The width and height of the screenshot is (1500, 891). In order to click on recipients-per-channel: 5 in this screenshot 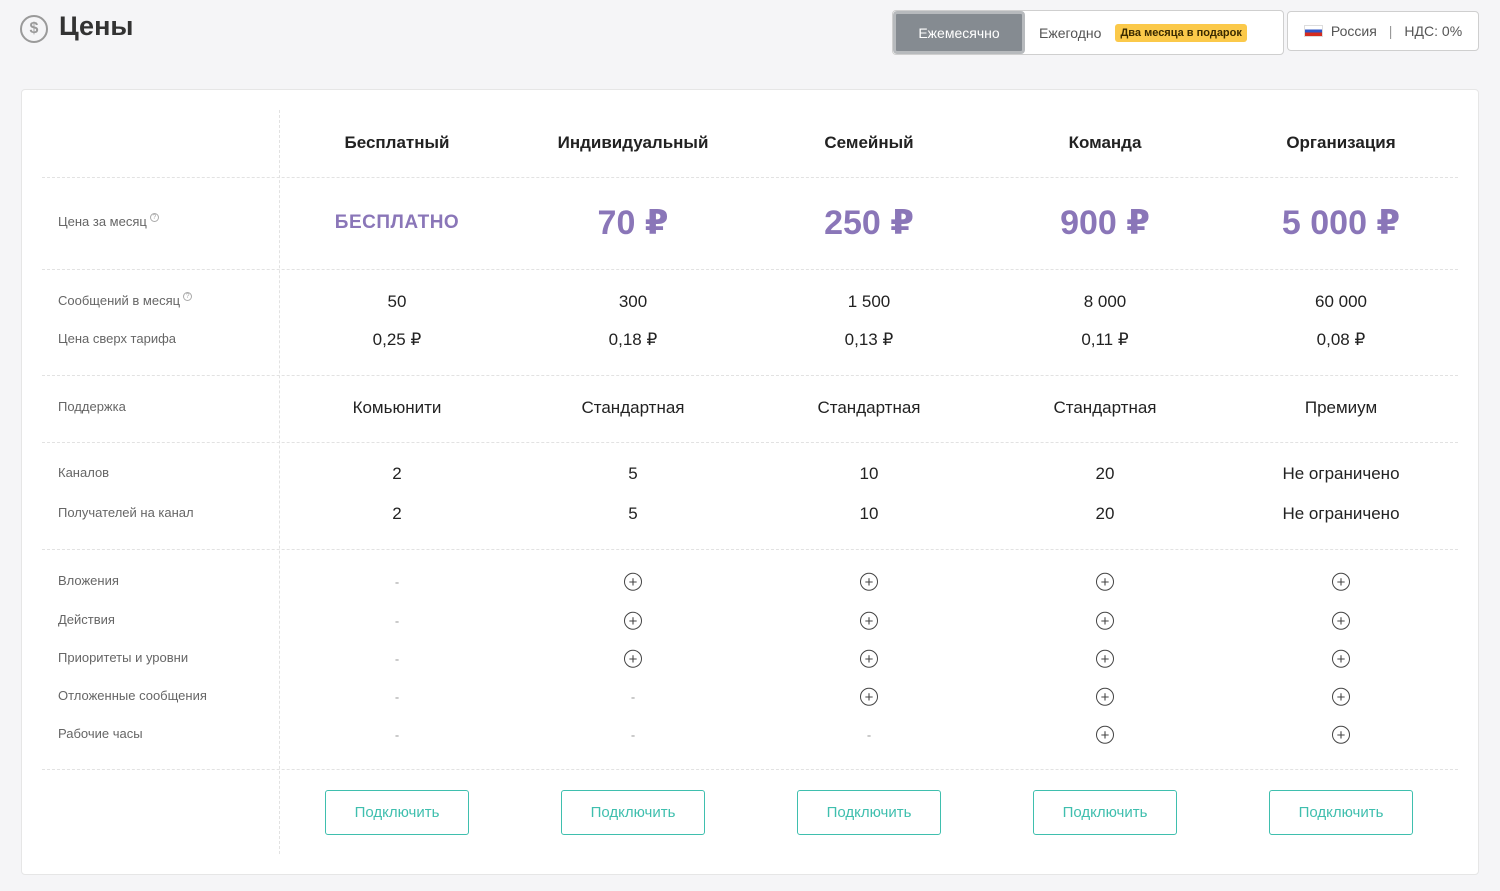, I will do `click(633, 513)`.